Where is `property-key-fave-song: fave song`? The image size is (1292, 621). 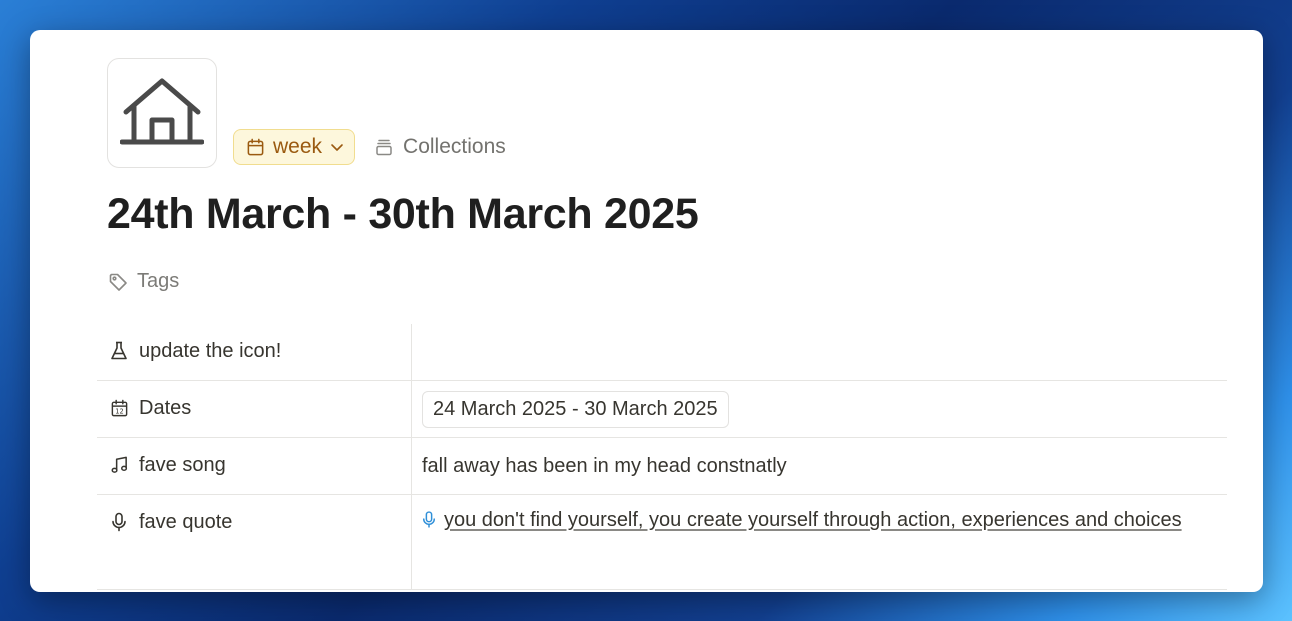 property-key-fave-song: fave song is located at coordinates (254, 466).